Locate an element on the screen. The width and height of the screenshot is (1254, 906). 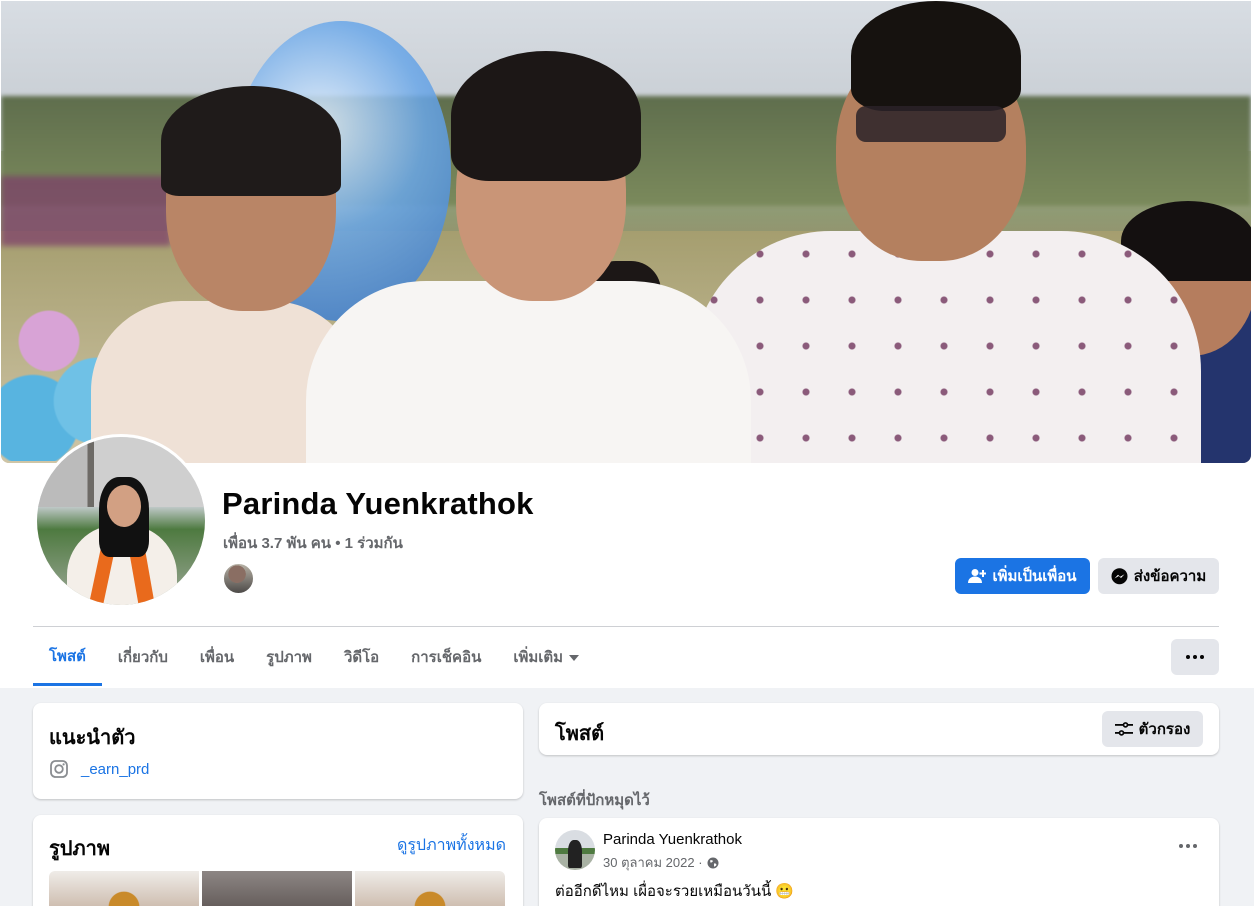
post-date: 30 ตุลาคม 2022 · is located at coordinates (653, 862).